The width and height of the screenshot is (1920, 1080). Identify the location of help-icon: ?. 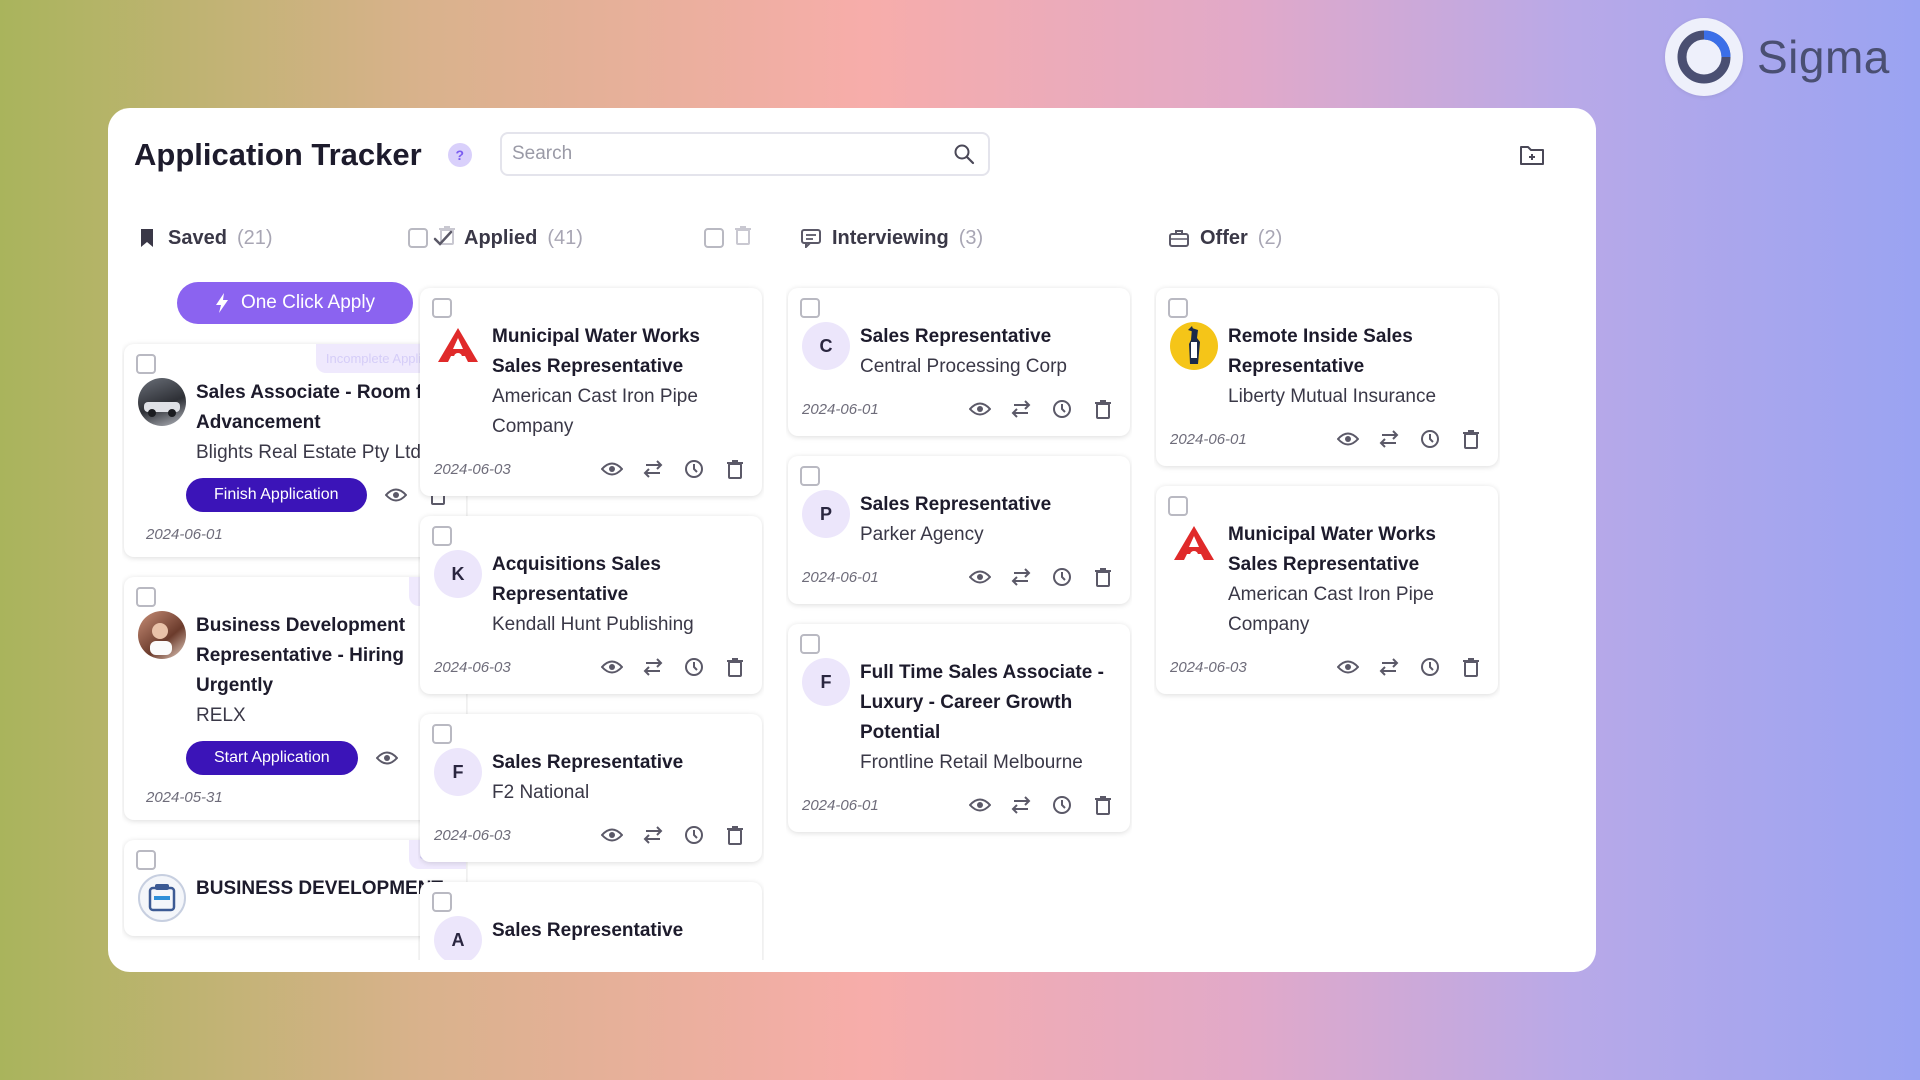
(459, 155).